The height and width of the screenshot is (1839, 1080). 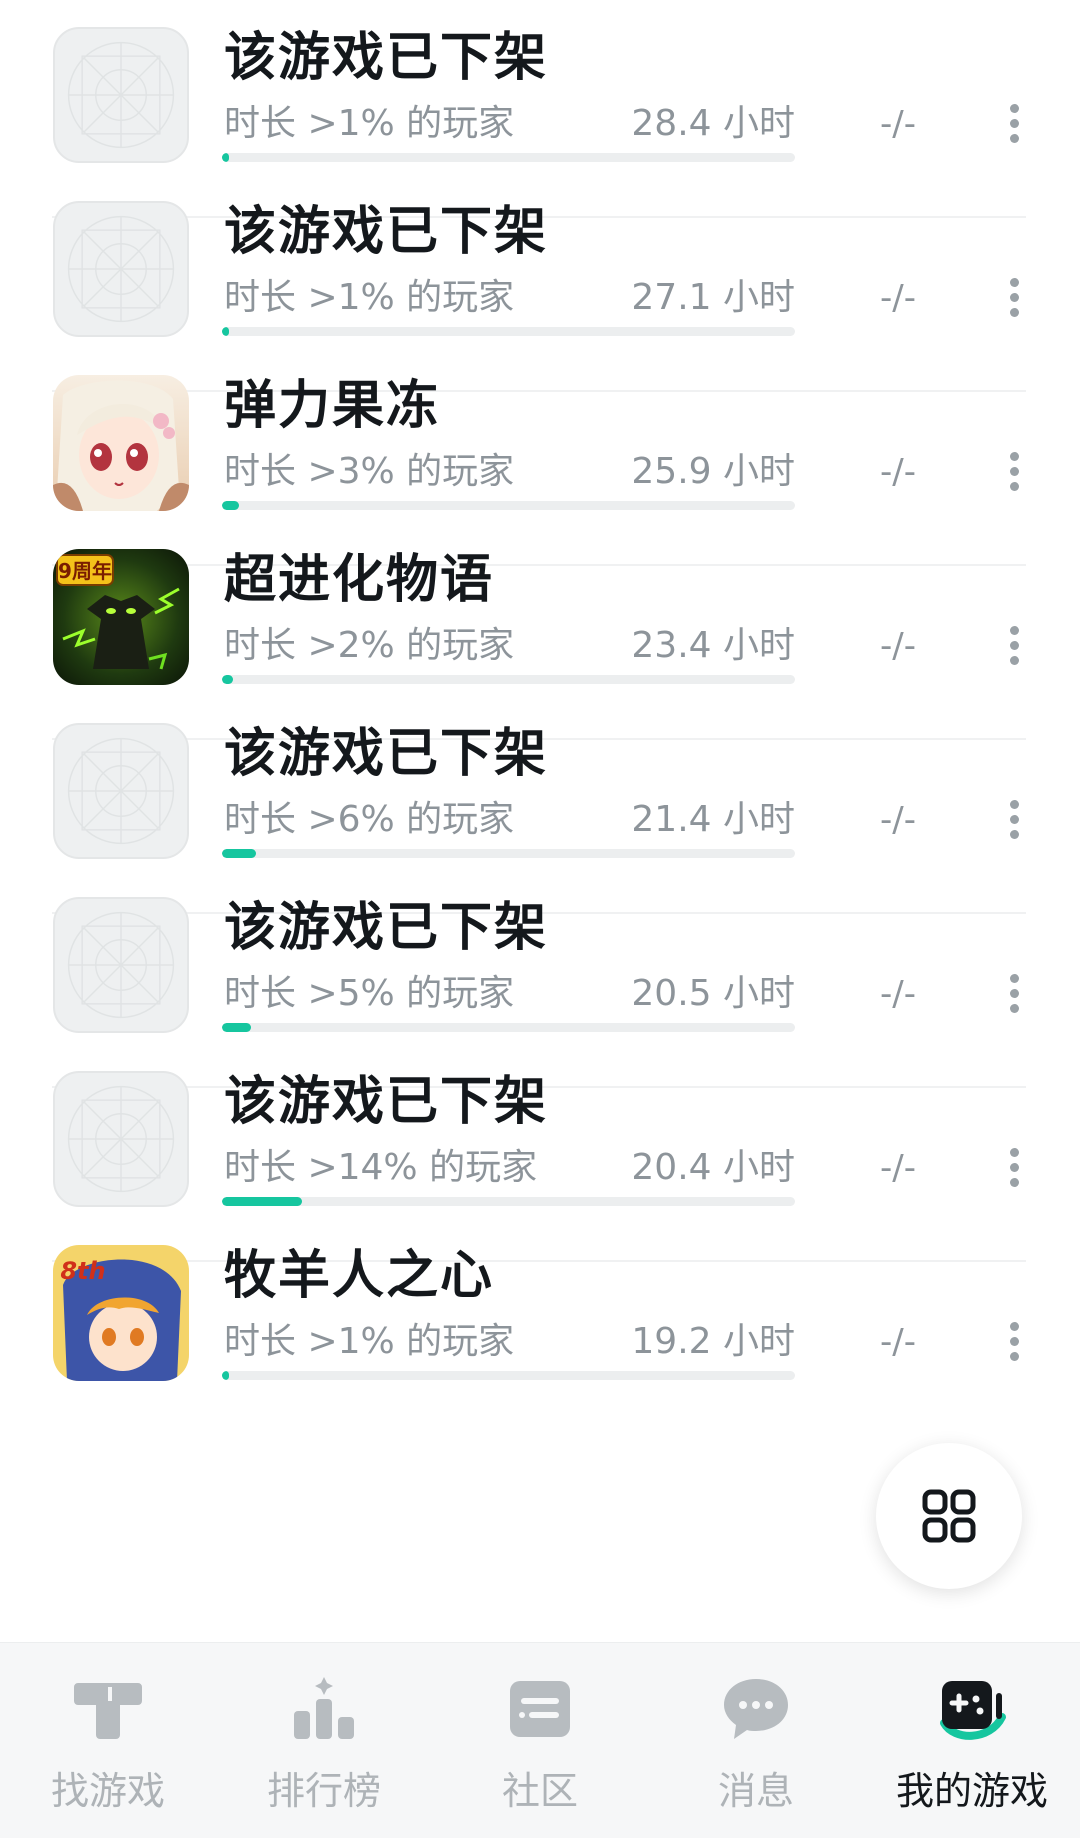 I want to click on playtime-hours: 19.2 小时, so click(x=713, y=1341).